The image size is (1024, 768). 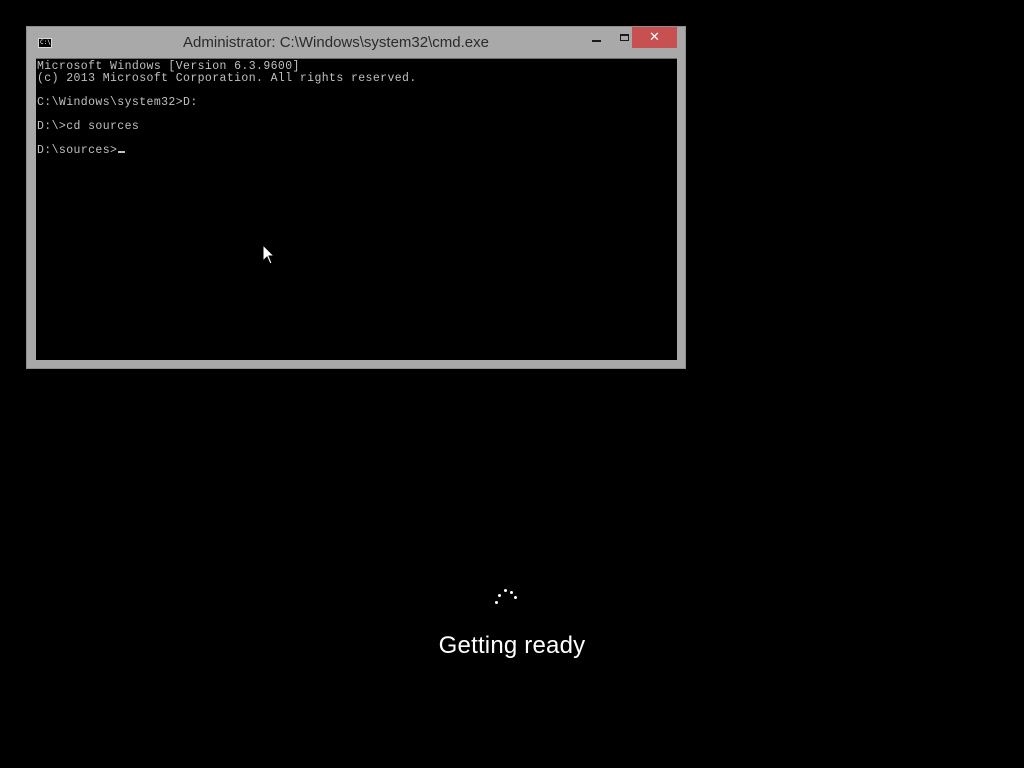 I want to click on minimize-icon, so click(x=596, y=40).